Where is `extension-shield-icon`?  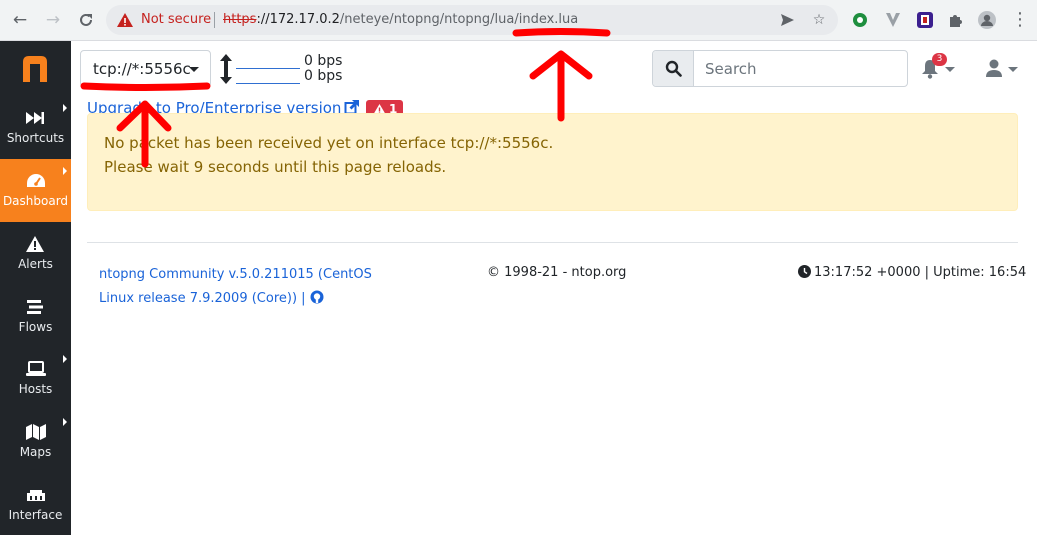
extension-shield-icon is located at coordinates (925, 20).